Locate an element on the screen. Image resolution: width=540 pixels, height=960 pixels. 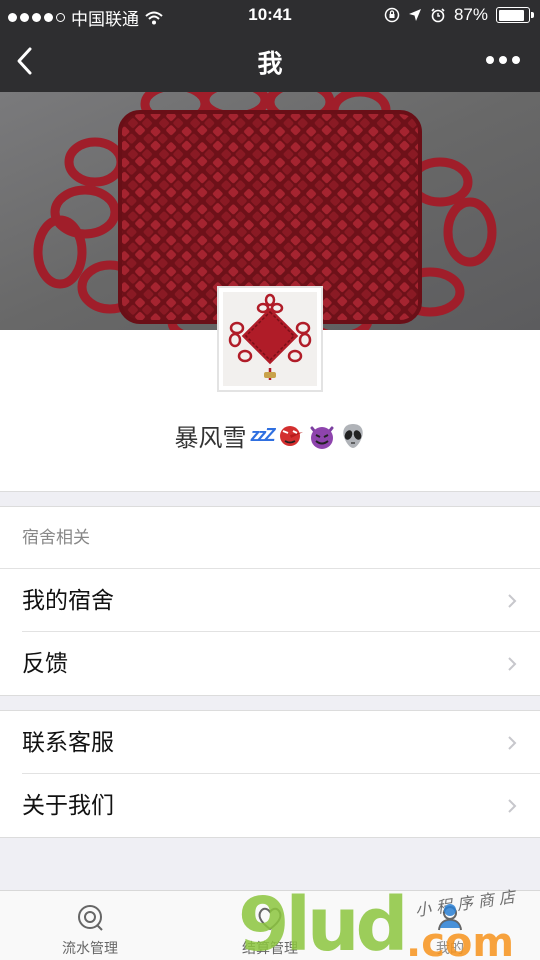
feedback-label: 反馈 is located at coordinates (45, 663).